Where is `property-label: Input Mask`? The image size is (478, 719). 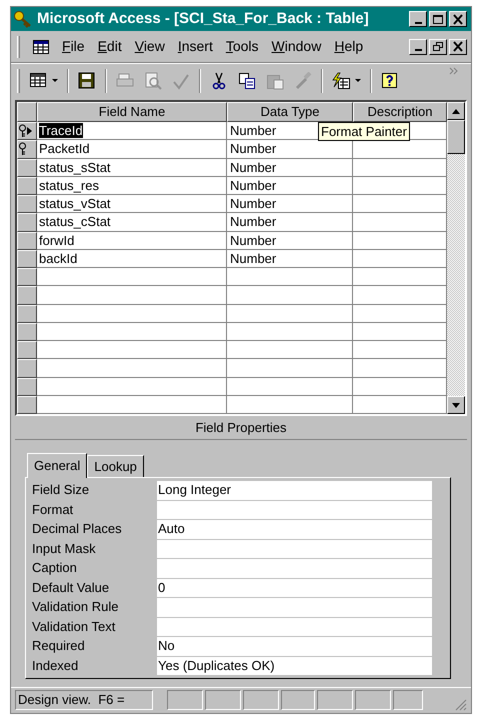 property-label: Input Mask is located at coordinates (64, 548).